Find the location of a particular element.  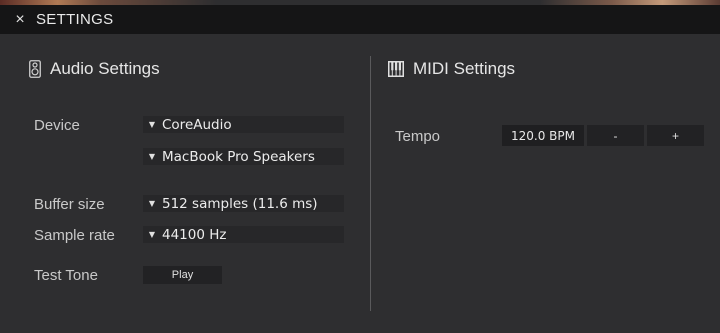

window-title: SETTINGS is located at coordinates (75, 19).